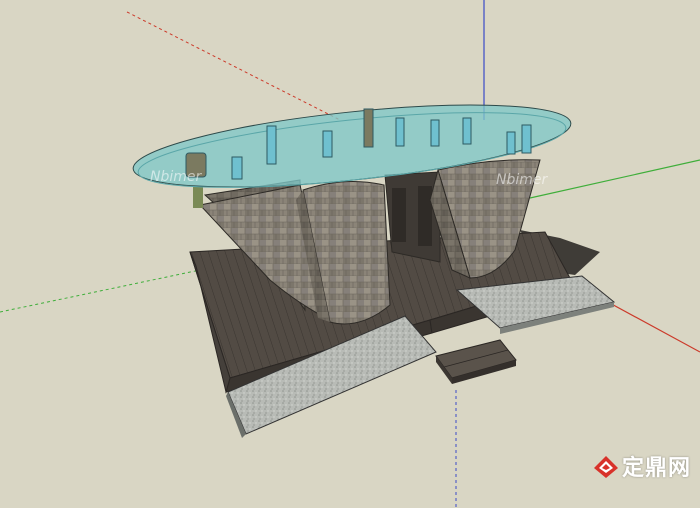  What do you see at coordinates (476, 361) in the screenshot?
I see `wood-steps` at bounding box center [476, 361].